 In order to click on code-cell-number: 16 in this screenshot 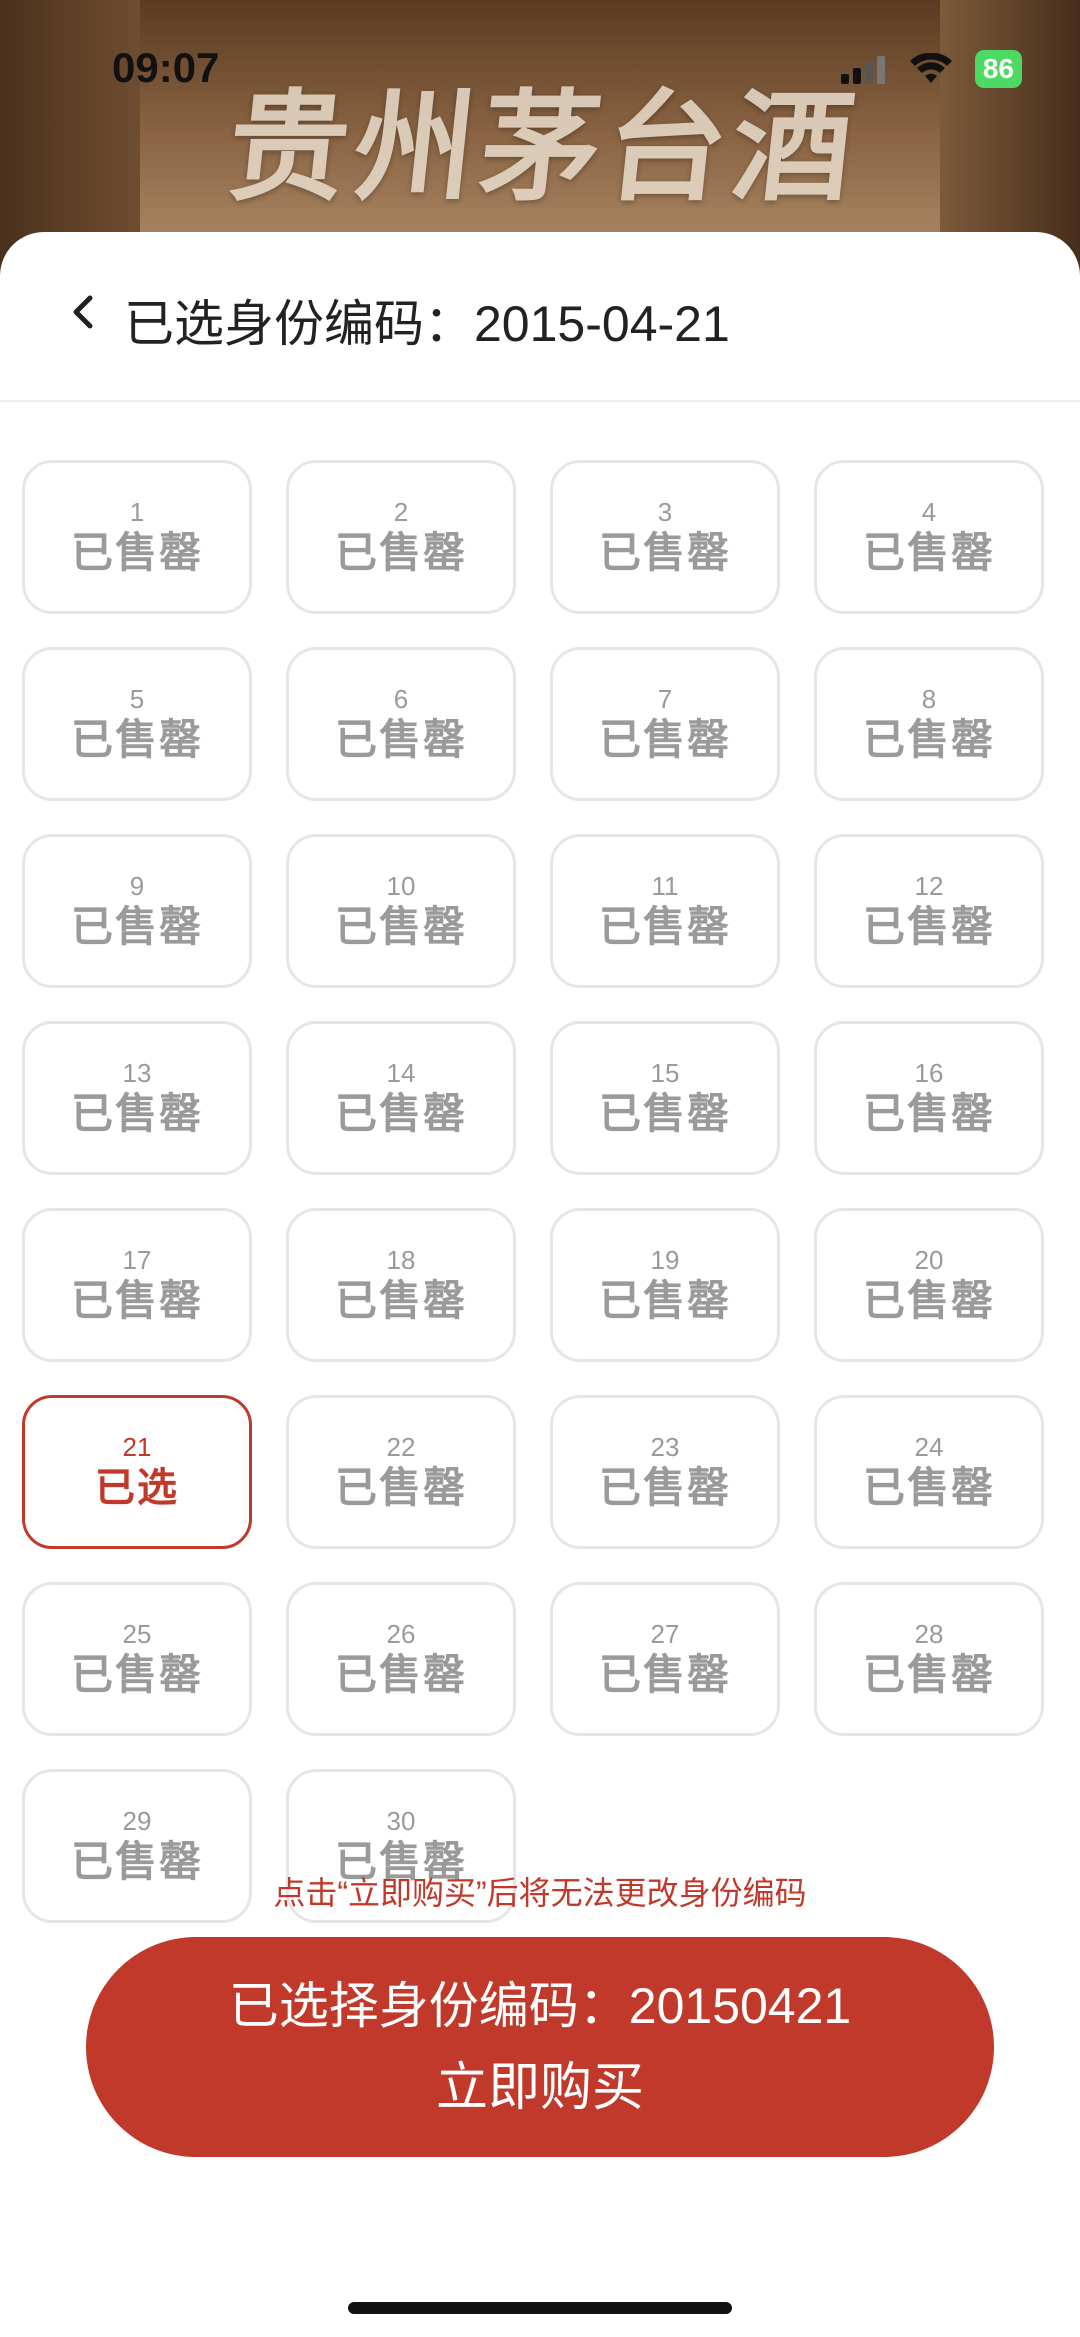, I will do `click(929, 1073)`.